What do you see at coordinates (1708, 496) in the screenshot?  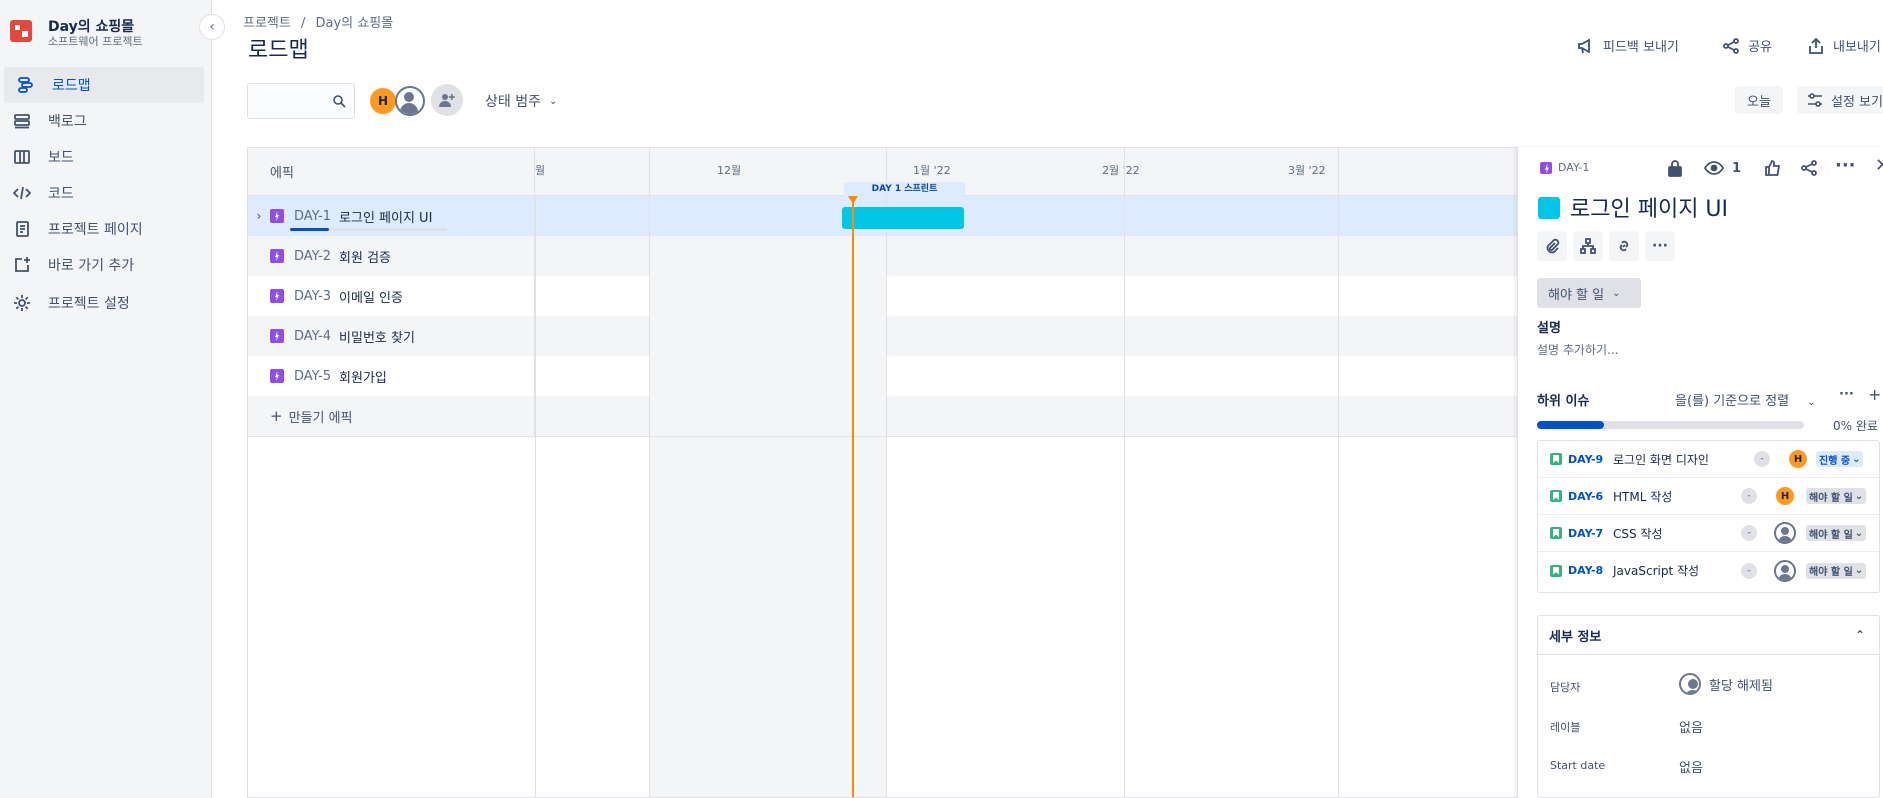 I see `subissue-row: DAY-6 HTML 작성 - H 해야 할 일 ⌄` at bounding box center [1708, 496].